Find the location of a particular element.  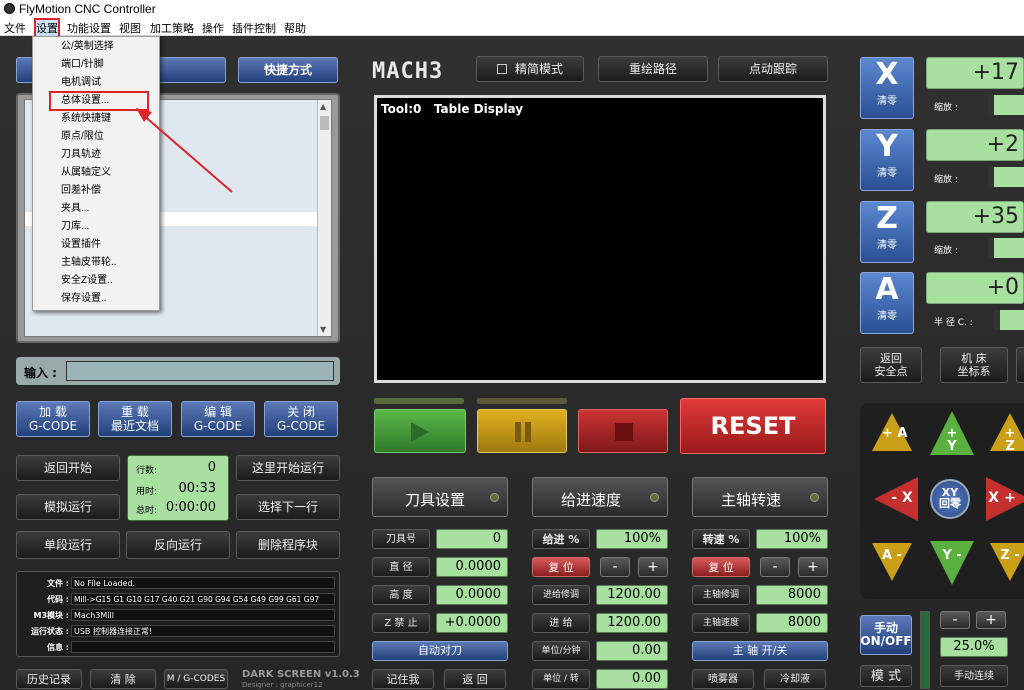

rewind-button: 返回开始 is located at coordinates (68, 468).